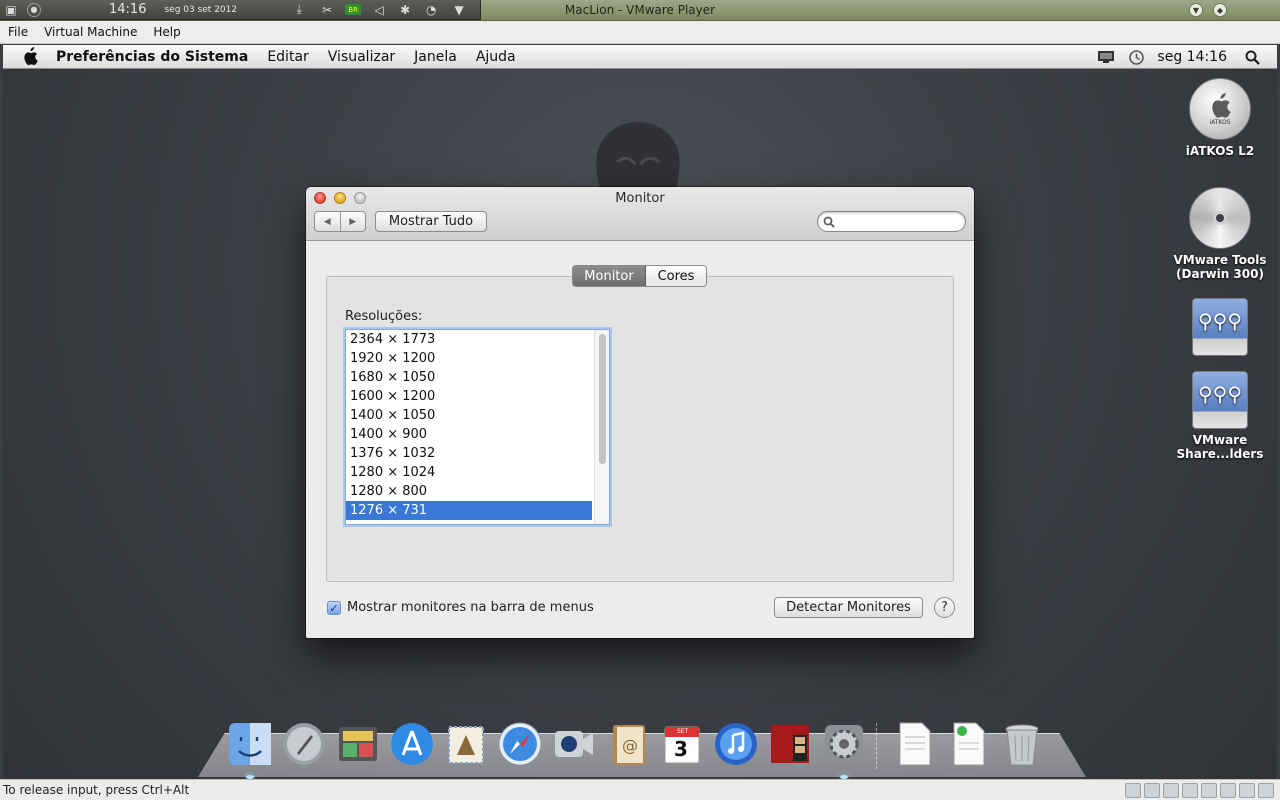  I want to click on safari-icon, so click(520, 744).